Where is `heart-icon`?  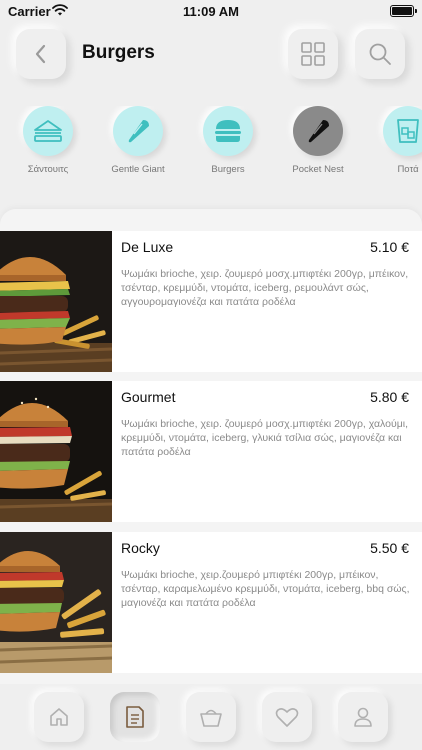
heart-icon is located at coordinates (287, 717).